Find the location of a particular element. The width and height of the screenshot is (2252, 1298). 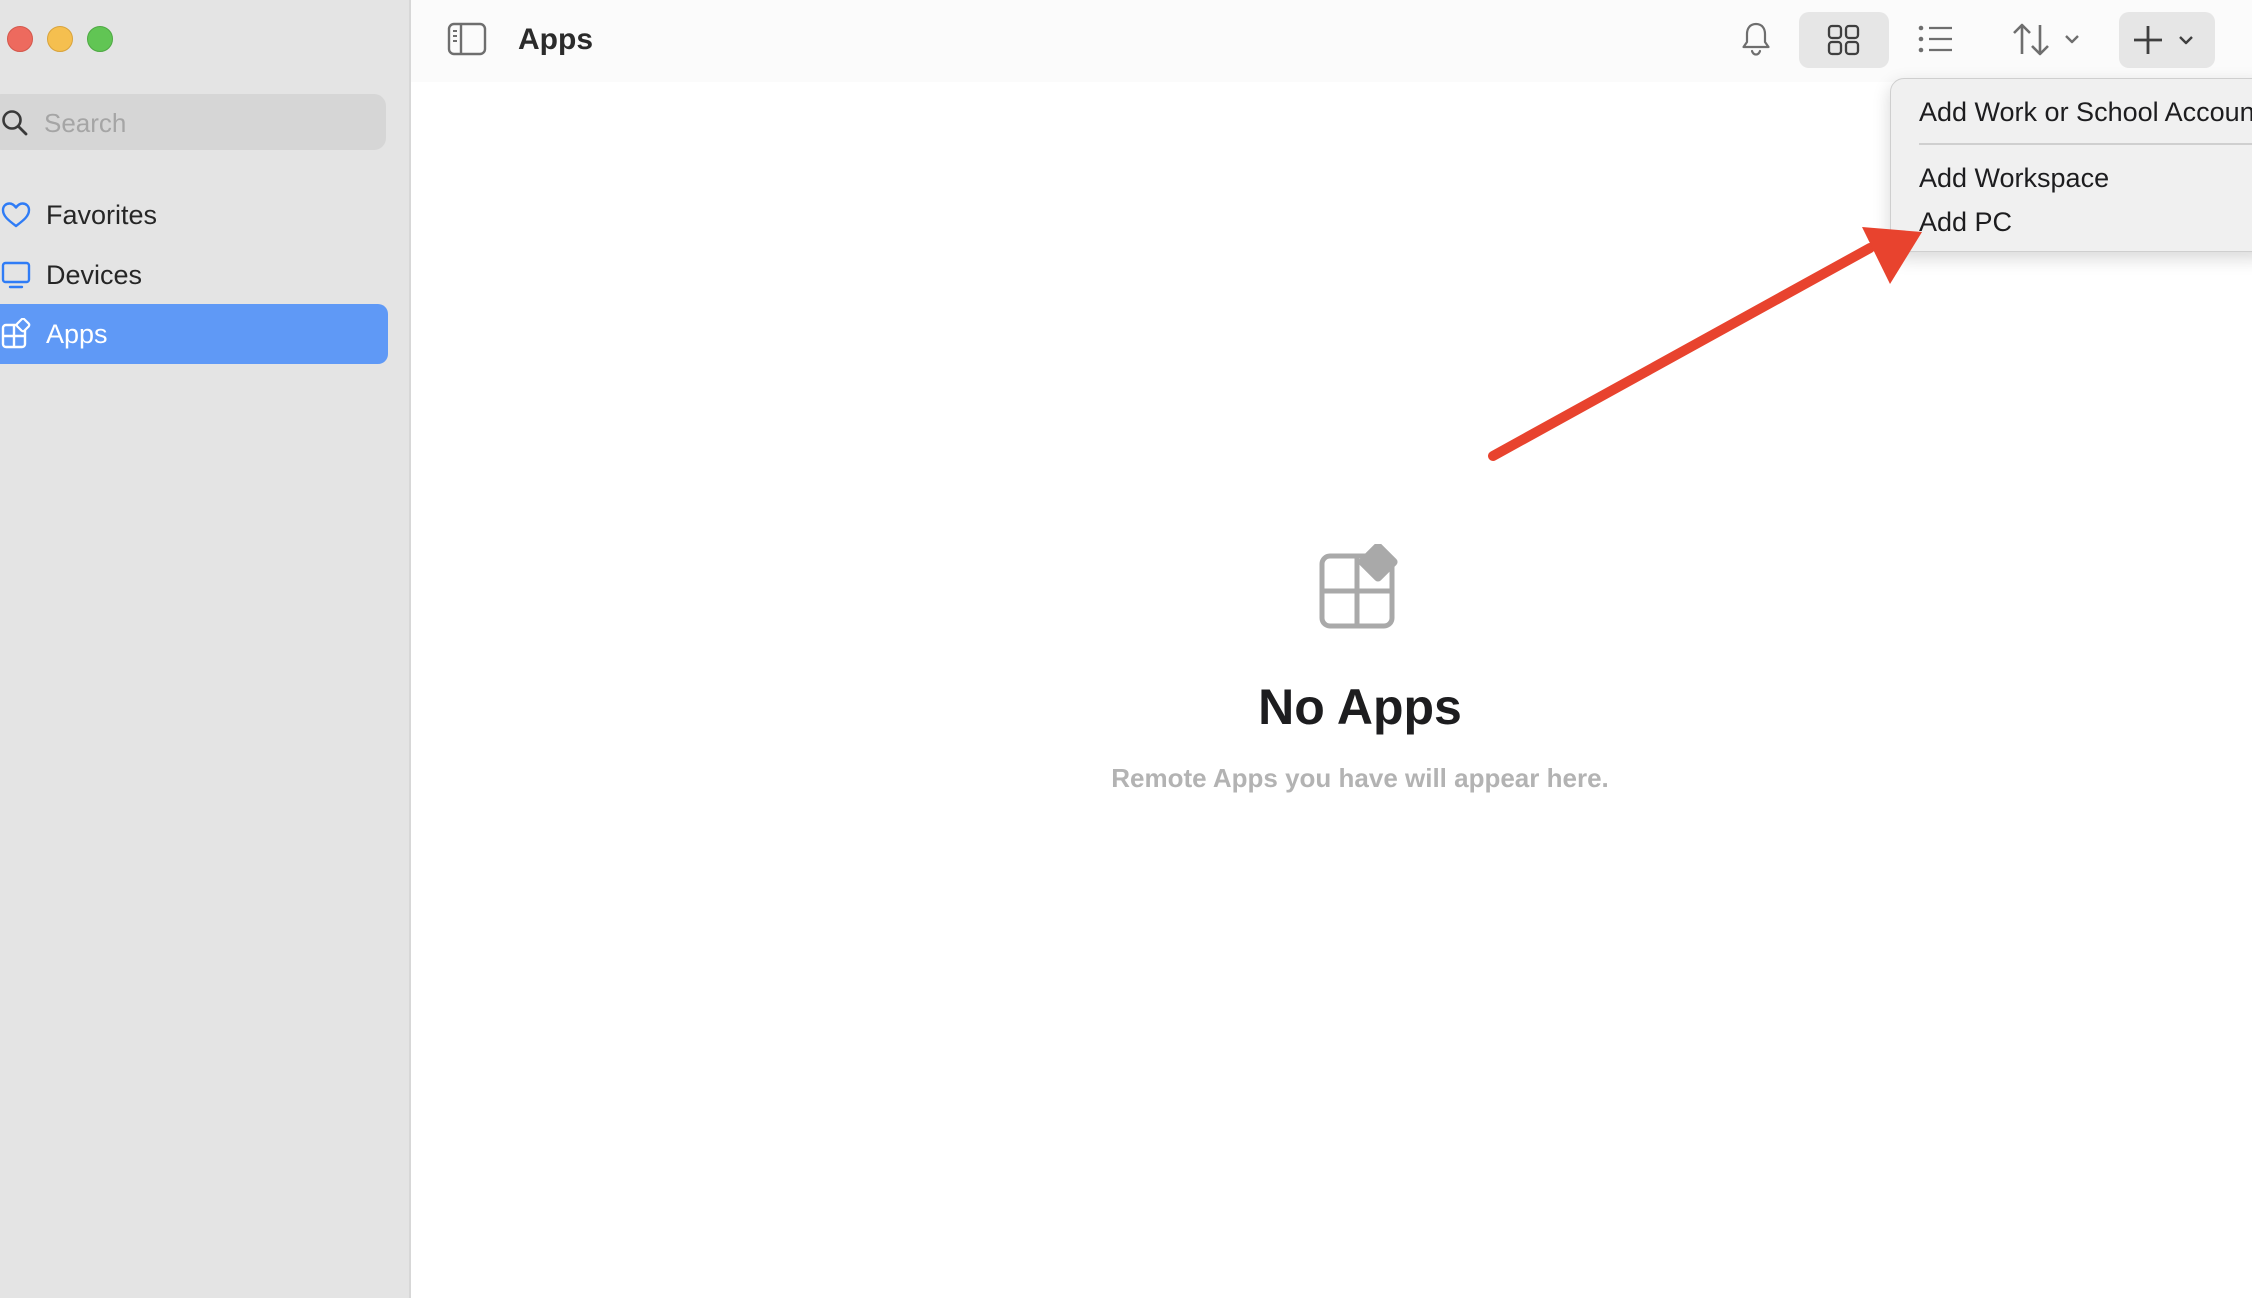

empty-state-title: No Apps is located at coordinates (1360, 707).